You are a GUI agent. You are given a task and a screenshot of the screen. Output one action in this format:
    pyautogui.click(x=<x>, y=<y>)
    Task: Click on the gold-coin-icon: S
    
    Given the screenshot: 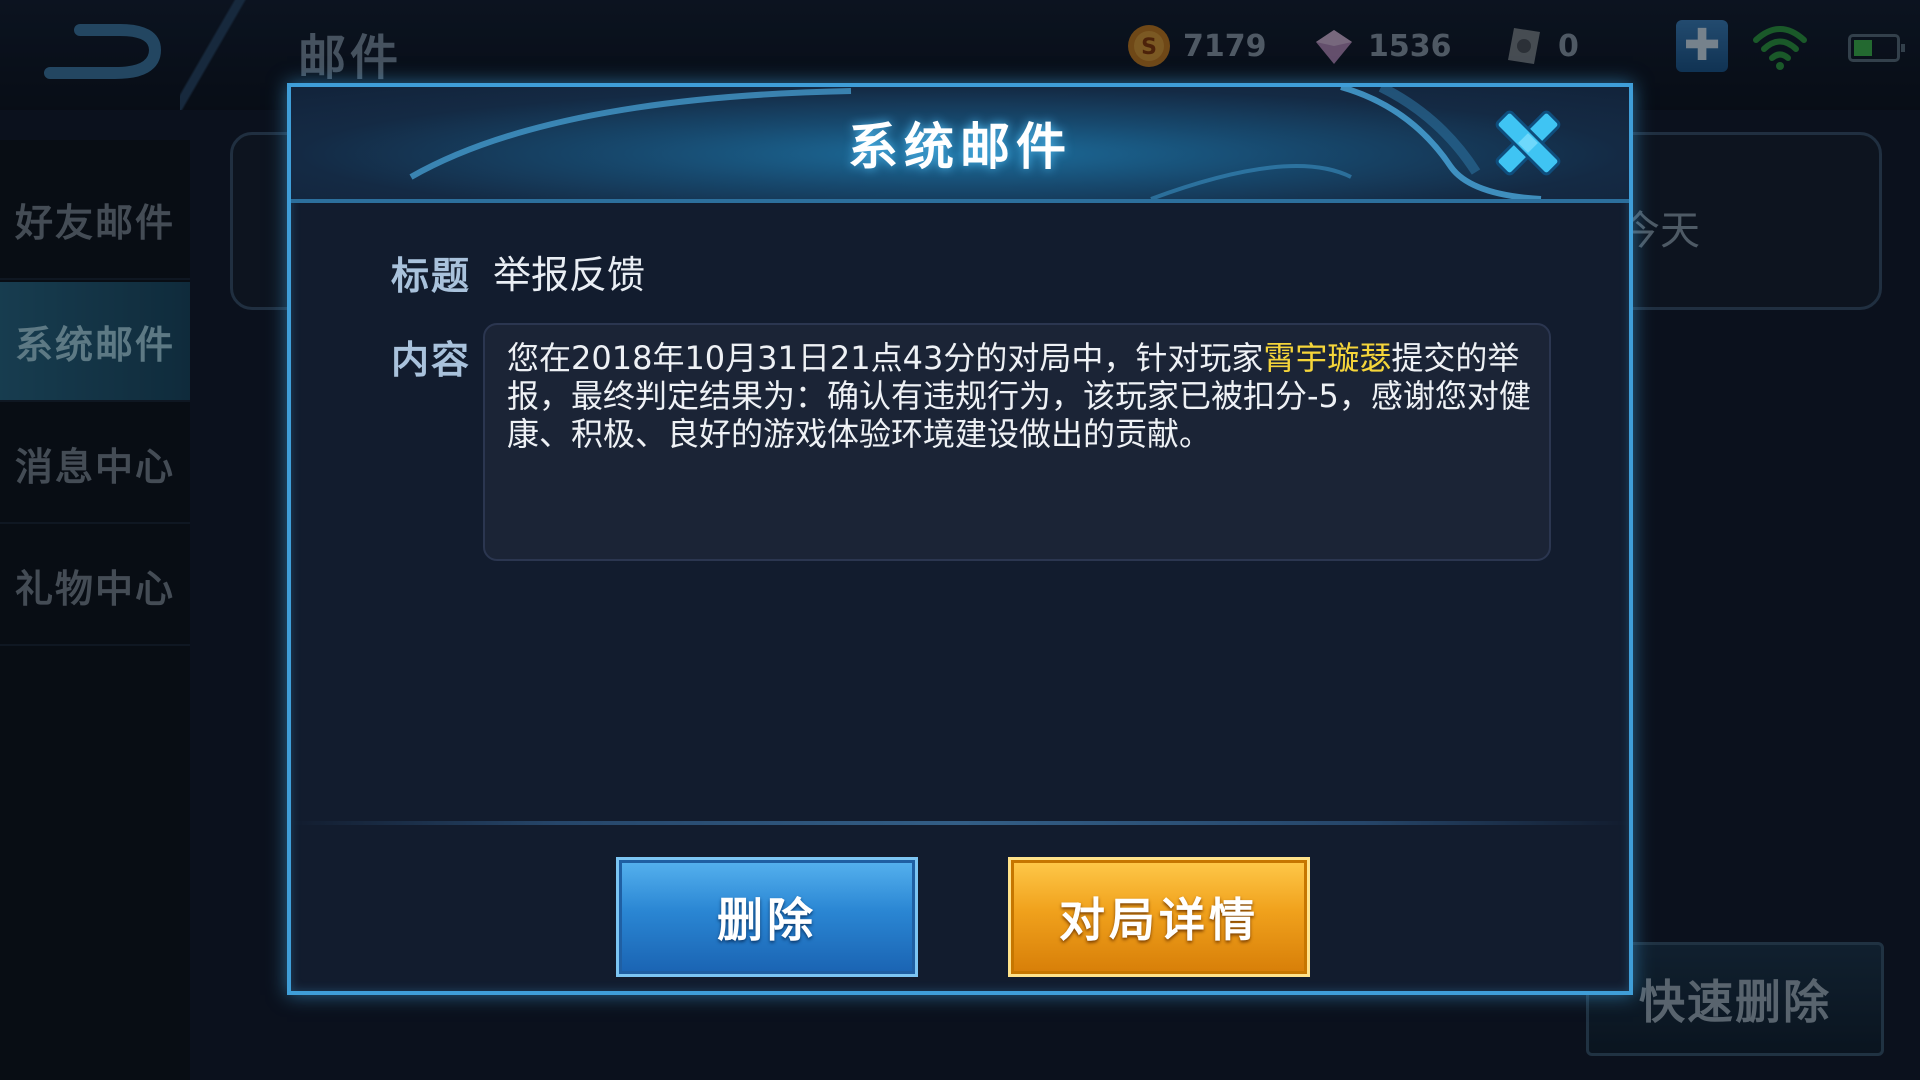 What is the action you would take?
    pyautogui.click(x=1149, y=46)
    